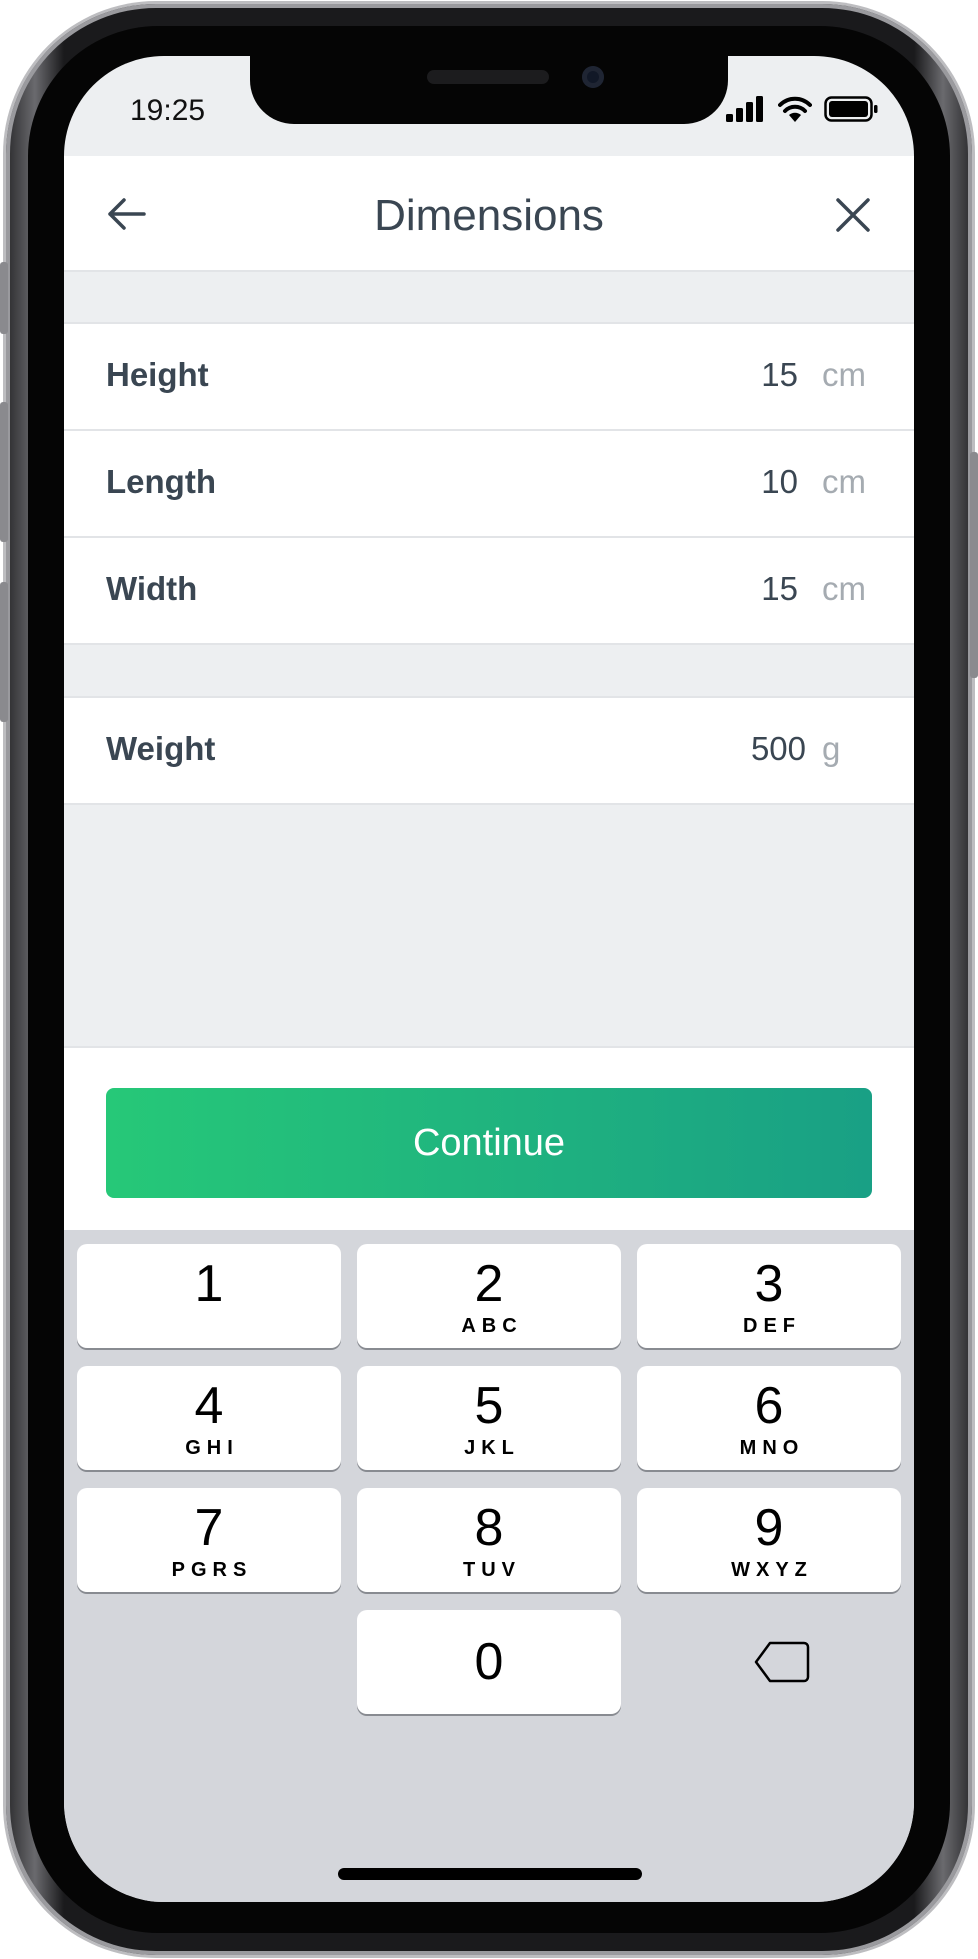 Image resolution: width=978 pixels, height=1959 pixels. Describe the element at coordinates (779, 482) in the screenshot. I see `length-value: 10` at that location.